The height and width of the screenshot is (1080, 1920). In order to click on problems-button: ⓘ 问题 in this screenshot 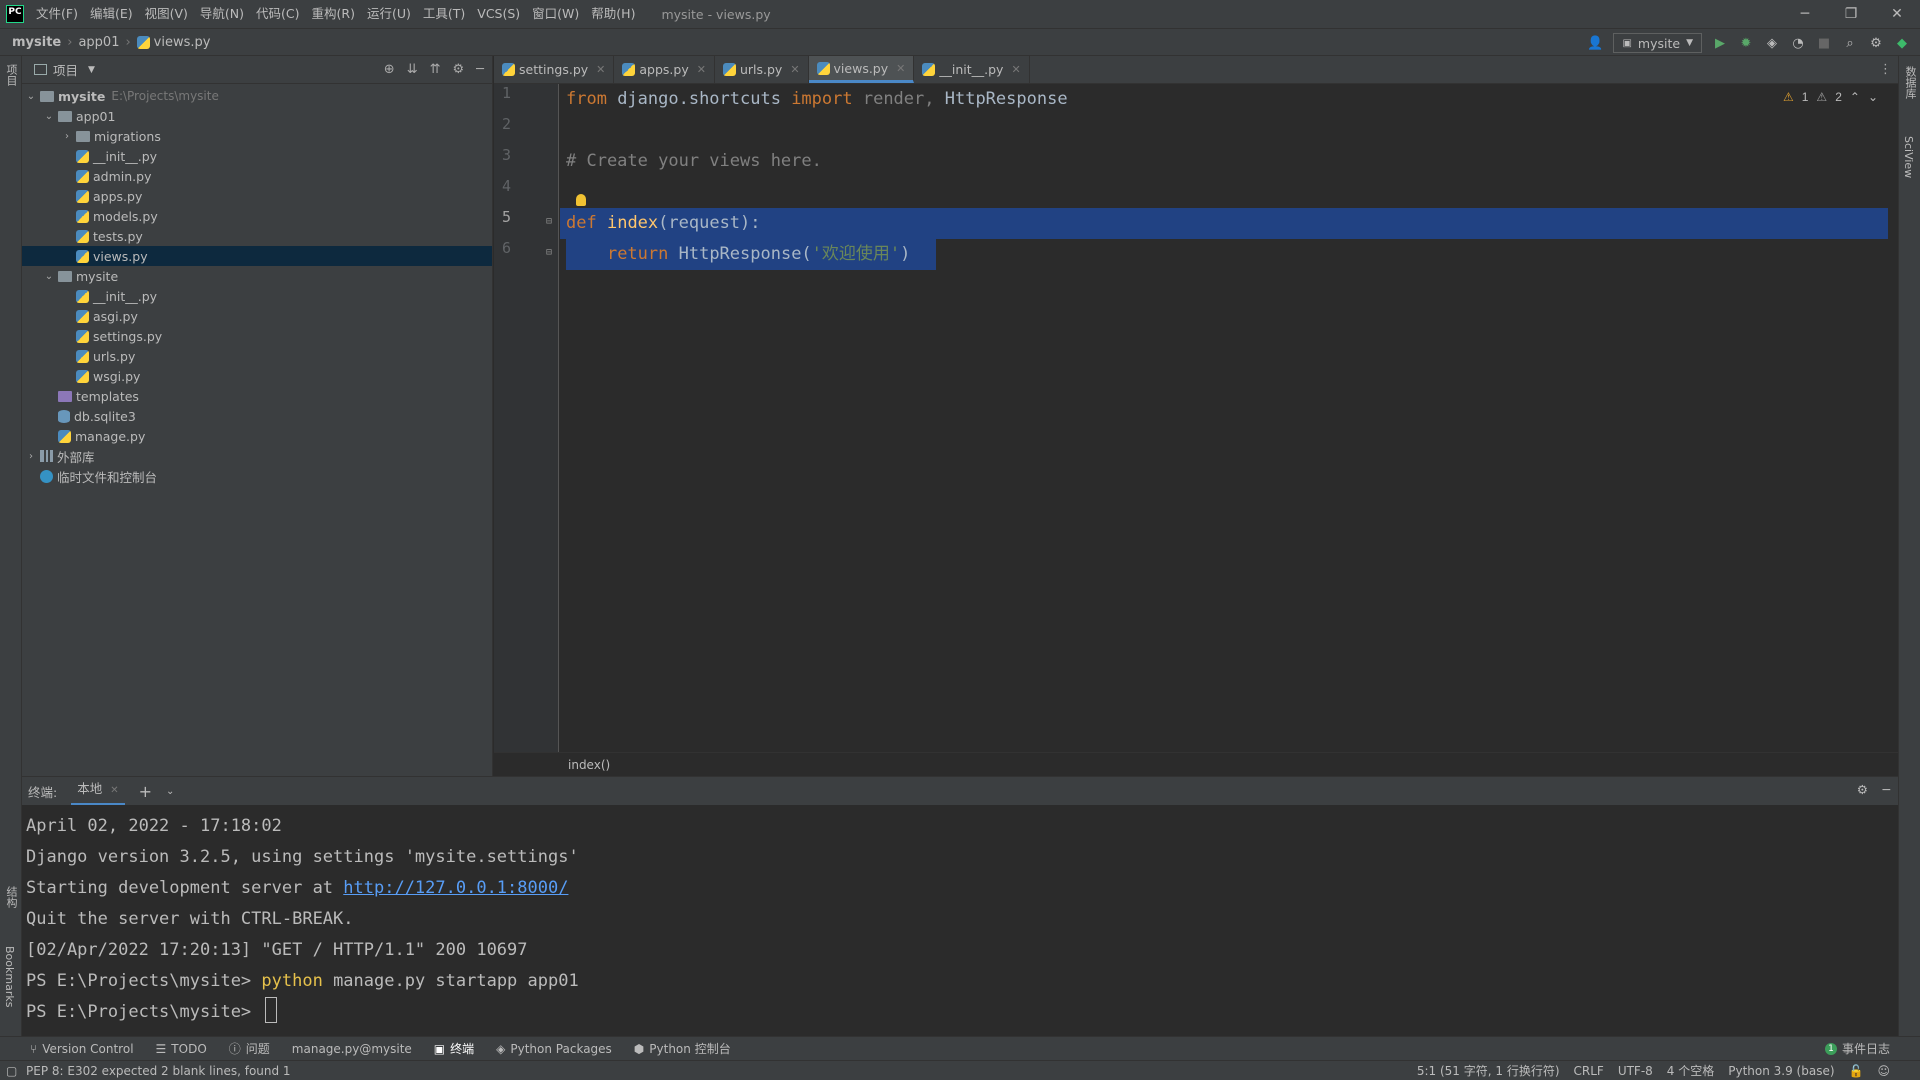, I will do `click(249, 1048)`.